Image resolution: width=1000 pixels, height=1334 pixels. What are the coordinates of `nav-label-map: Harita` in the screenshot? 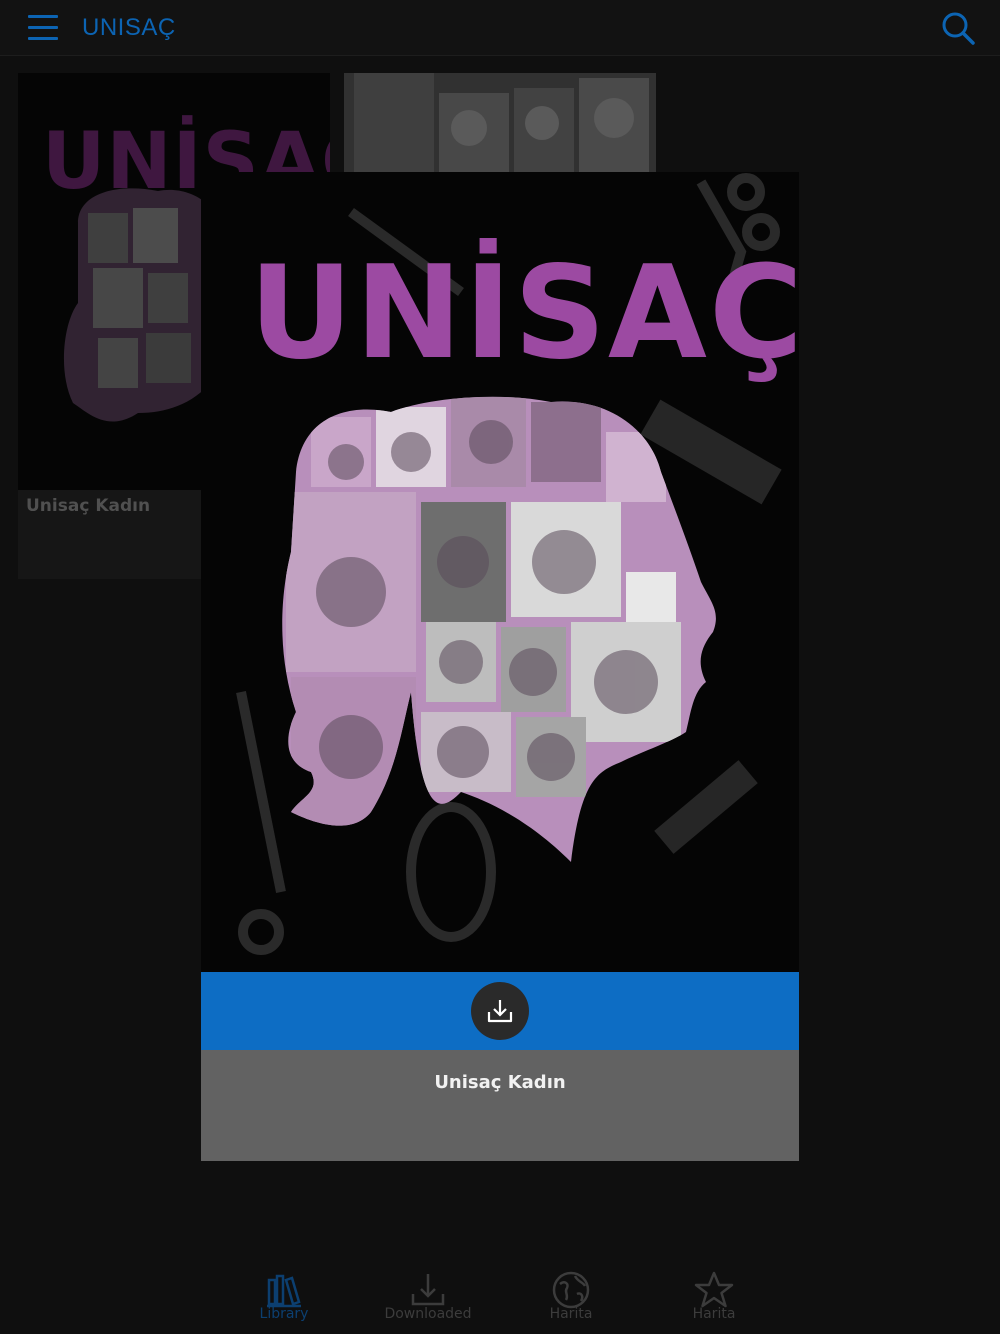 It's located at (571, 1314).